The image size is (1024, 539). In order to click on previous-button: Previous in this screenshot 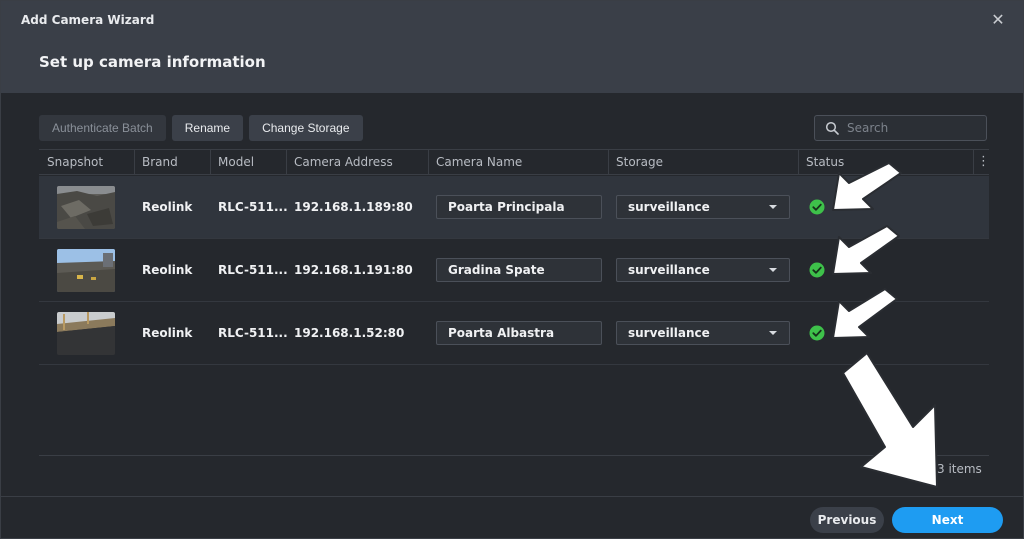, I will do `click(847, 520)`.